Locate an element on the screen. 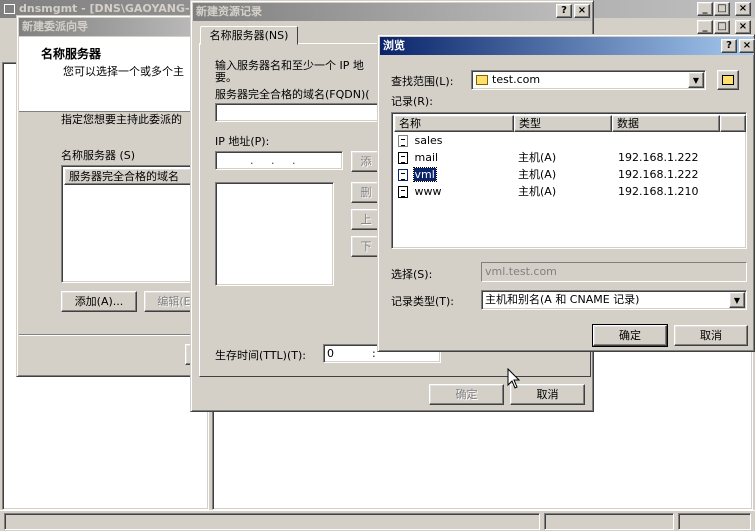  record-name: www is located at coordinates (428, 191).